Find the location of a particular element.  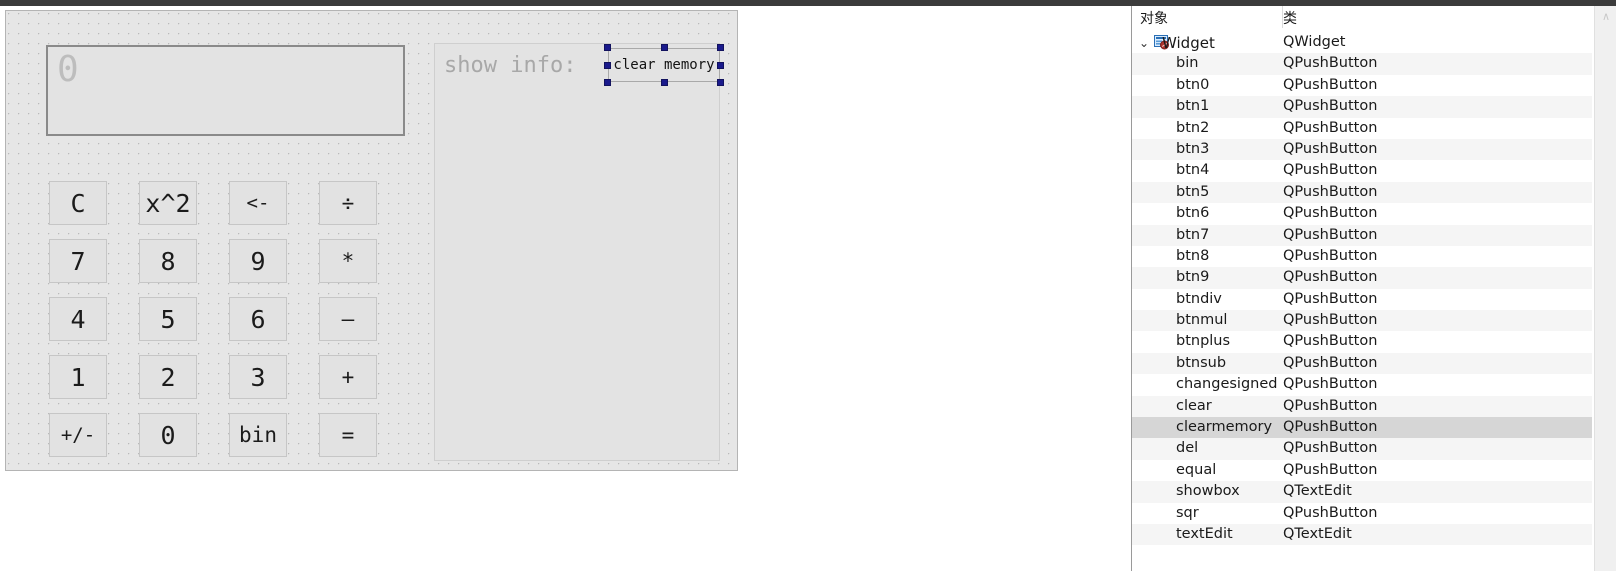

keypad-row: 4 5 6 — is located at coordinates (213, 326).